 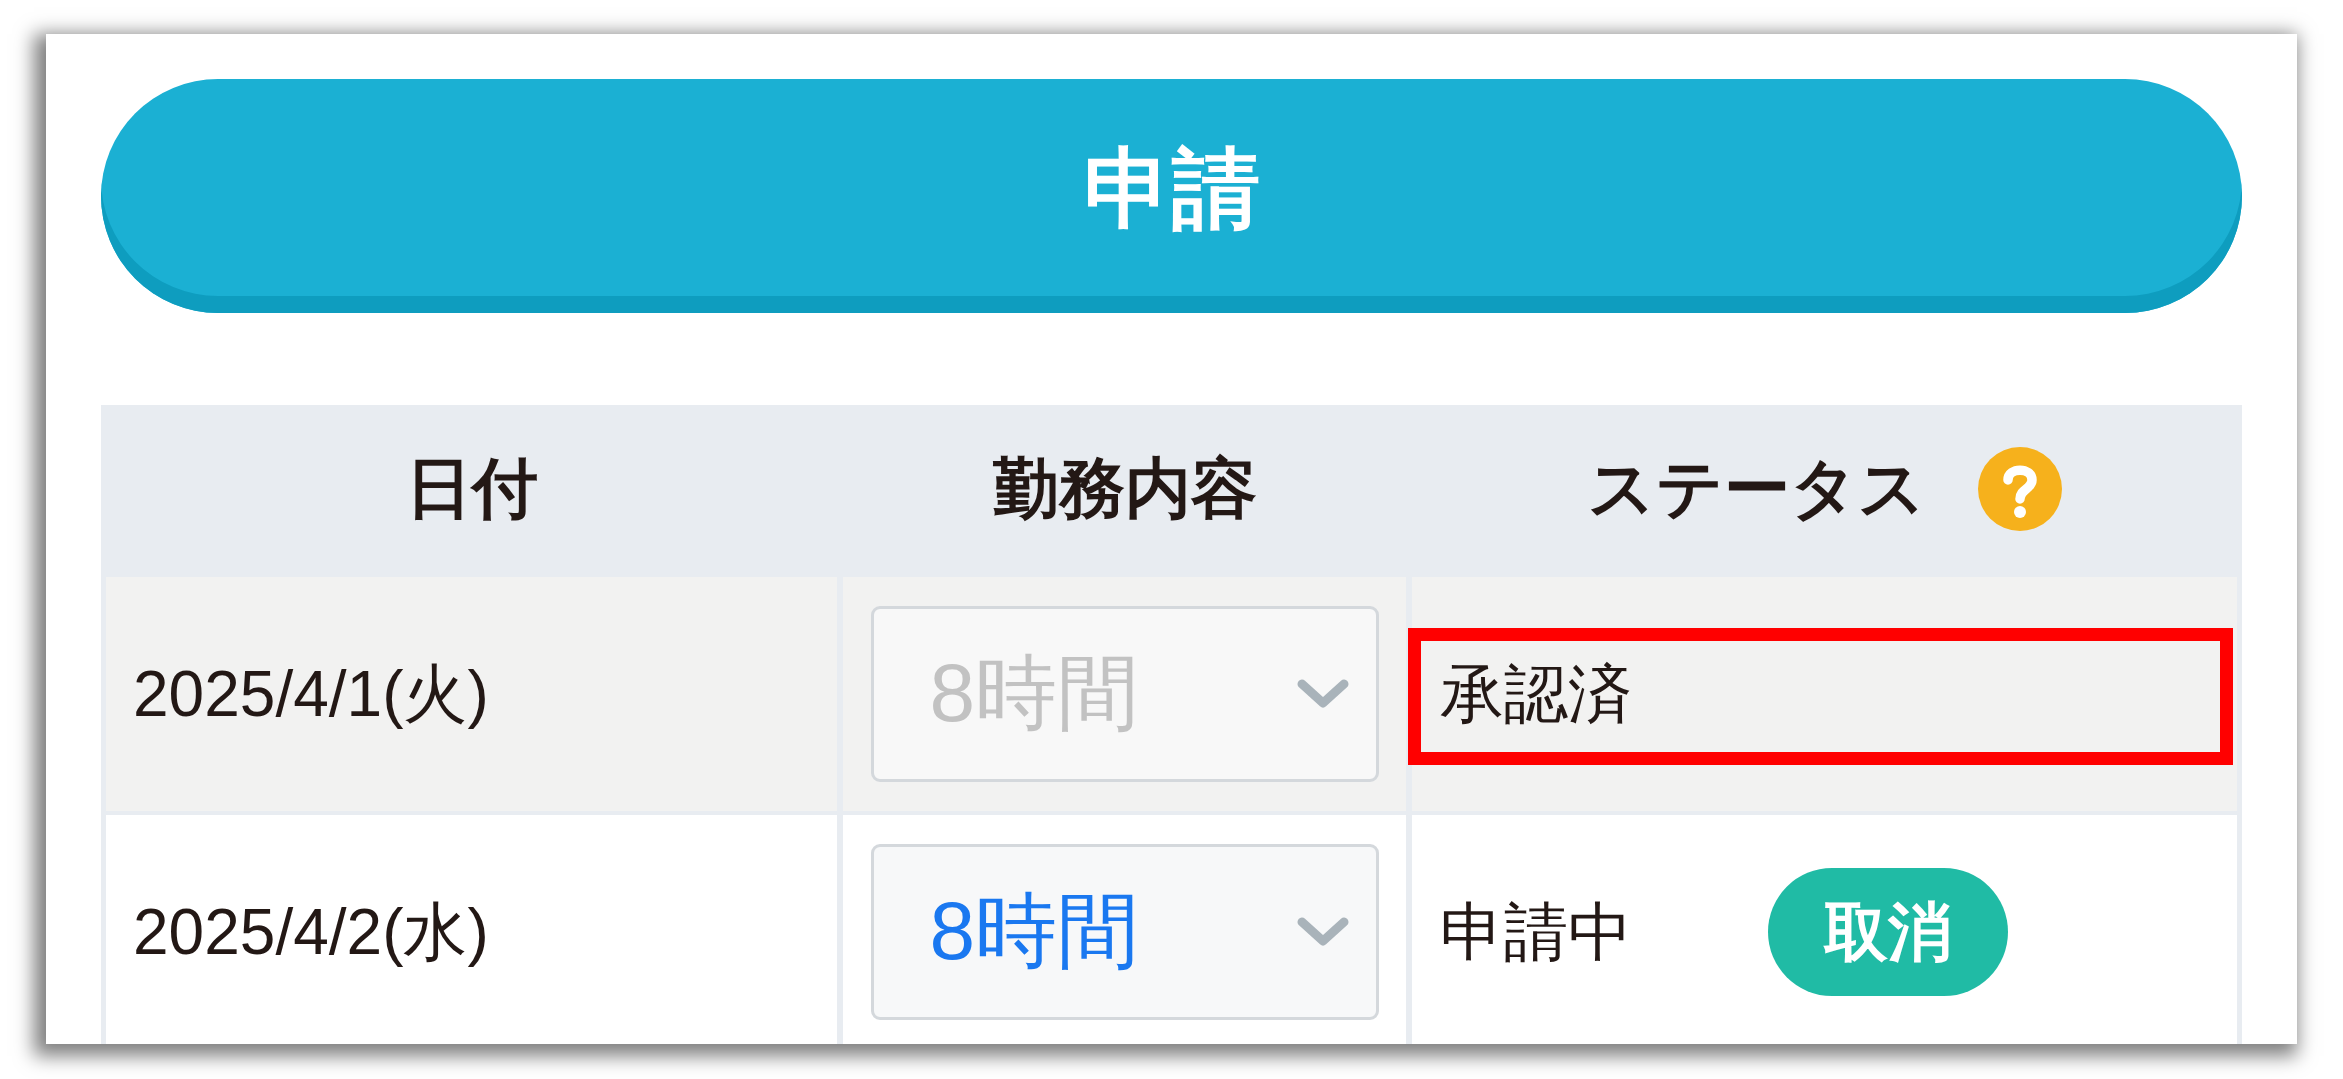 I want to click on date-cell: 2025/4/1(火), so click(x=471, y=694).